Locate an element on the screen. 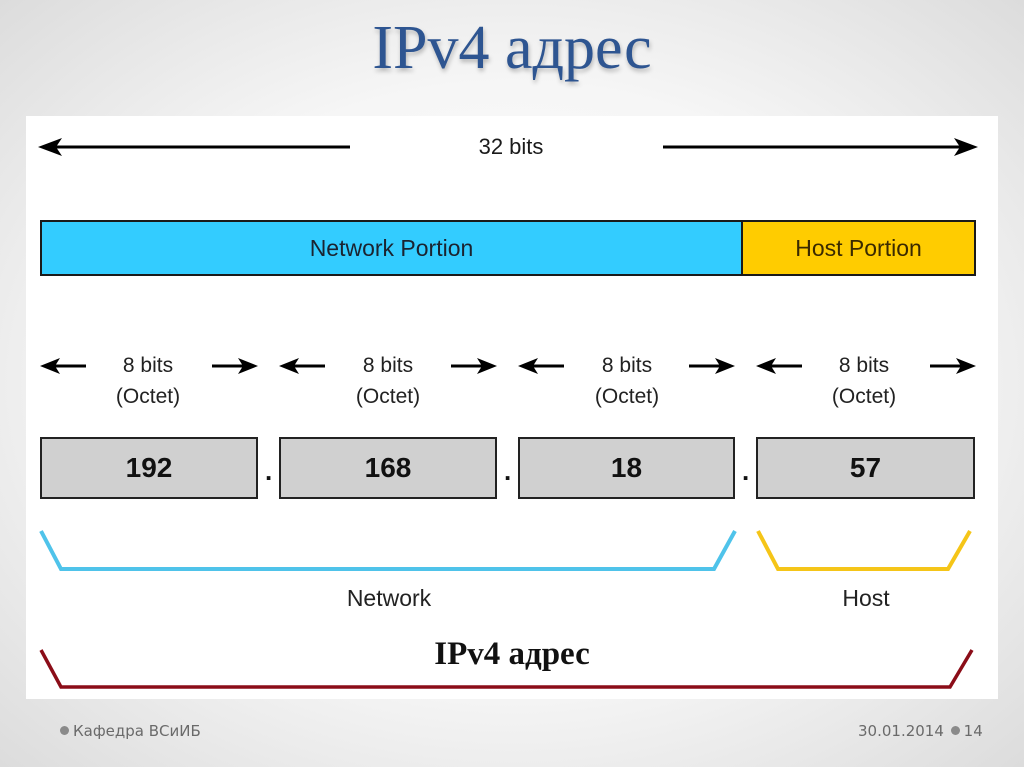 Image resolution: width=1024 pixels, height=767 pixels. footer-department: Кафедра ВСиИБ is located at coordinates (130, 731).